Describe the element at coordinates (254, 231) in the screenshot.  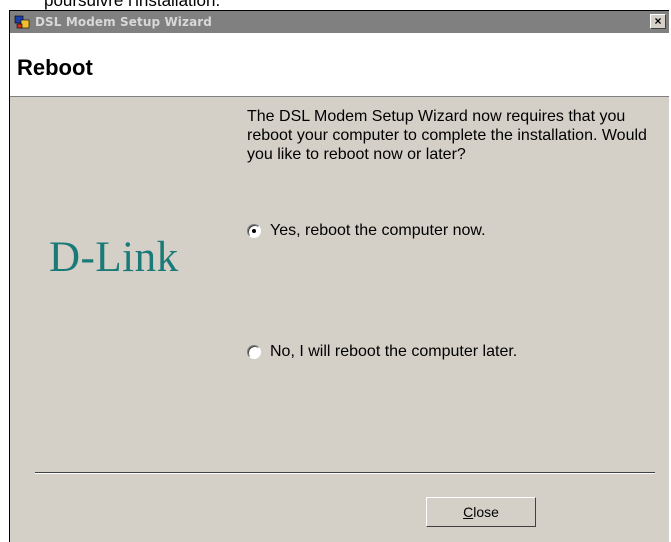
I see `radio-button-selected` at that location.